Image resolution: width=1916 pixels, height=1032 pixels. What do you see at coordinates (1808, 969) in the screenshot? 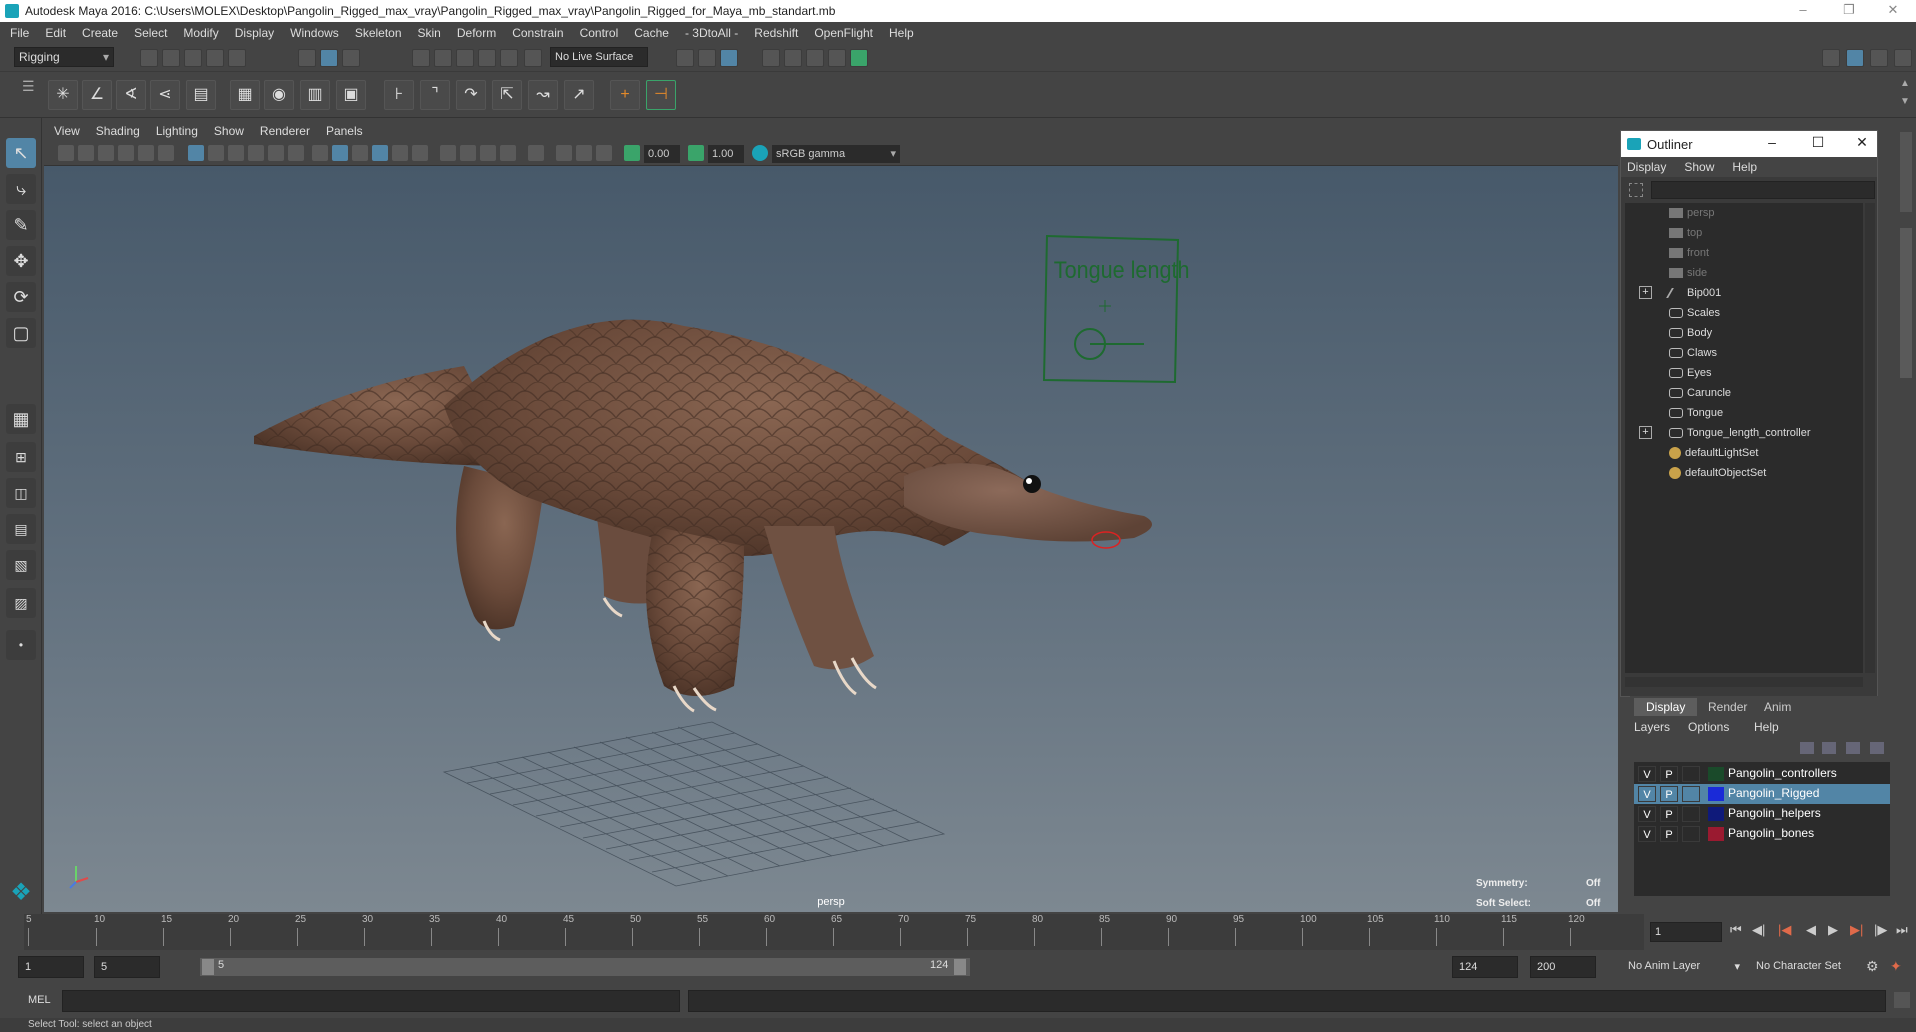
I see `character-set-dropdown: No Character Set` at bounding box center [1808, 969].